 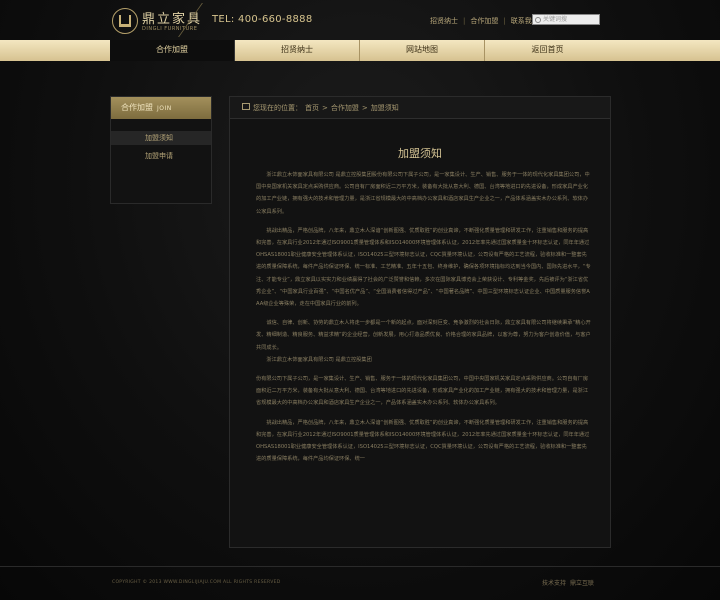 I want to click on breadcrumb-home: 首页, so click(x=312, y=108).